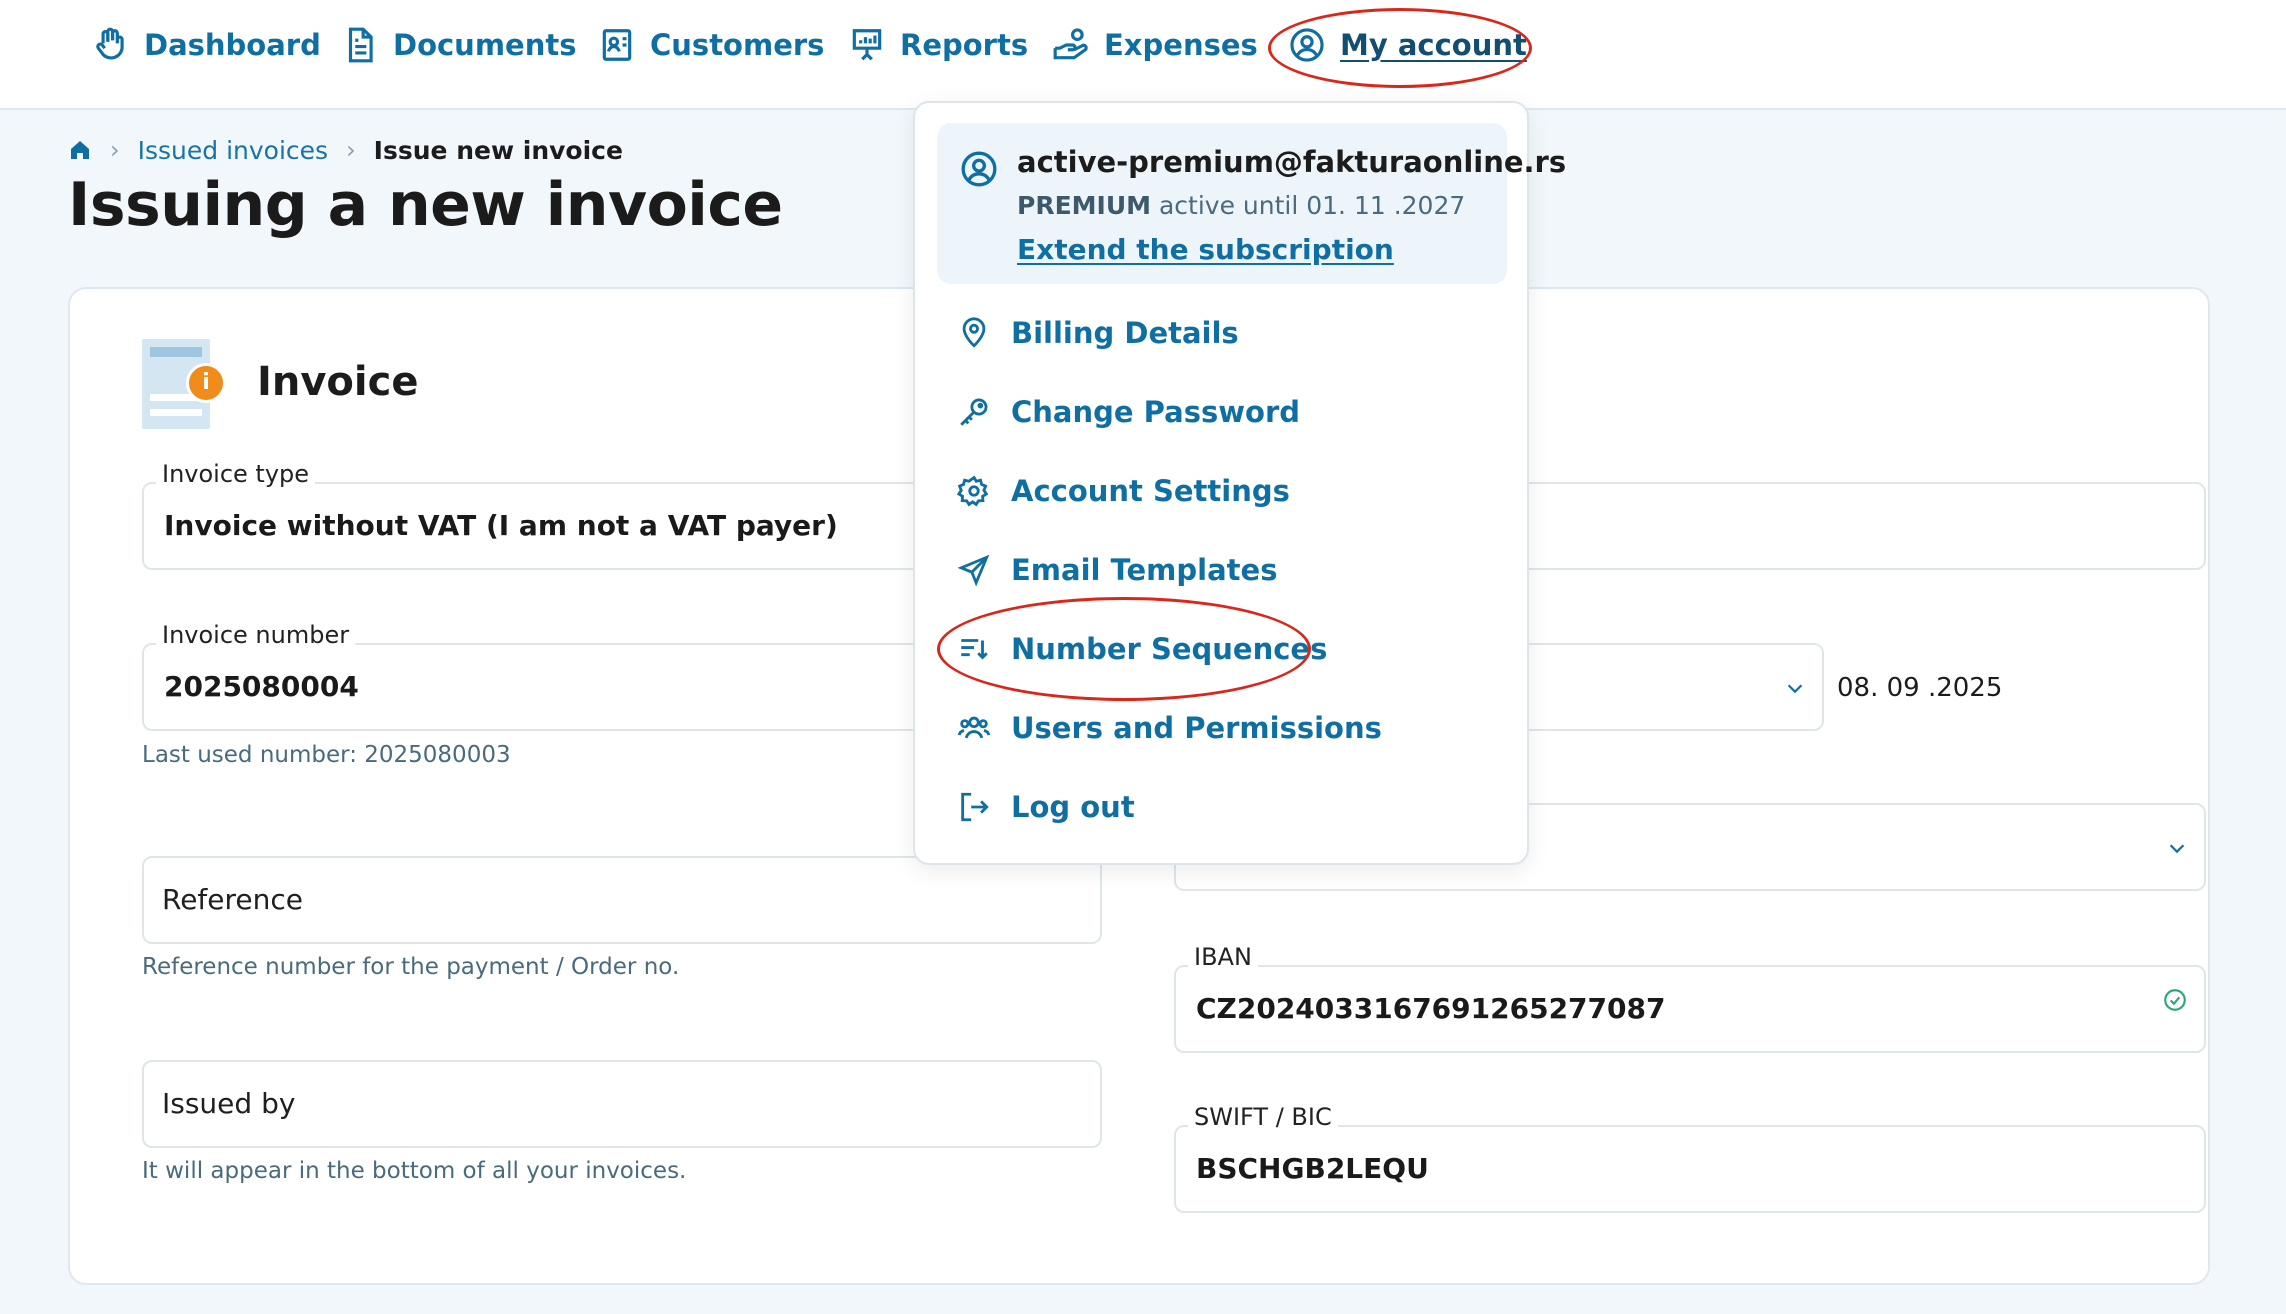 The image size is (2286, 1314). What do you see at coordinates (622, 1104) in the screenshot?
I see `issued-by-input: Issued by` at bounding box center [622, 1104].